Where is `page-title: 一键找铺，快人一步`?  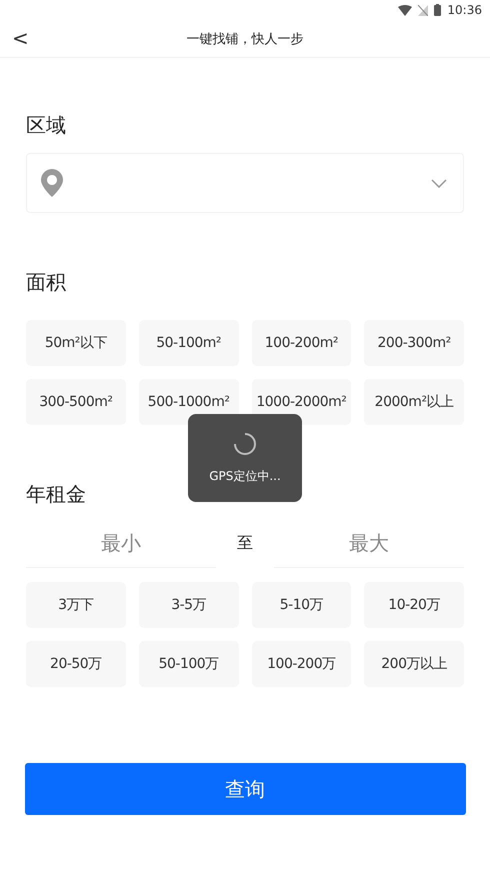
page-title: 一键找铺，快人一步 is located at coordinates (245, 39).